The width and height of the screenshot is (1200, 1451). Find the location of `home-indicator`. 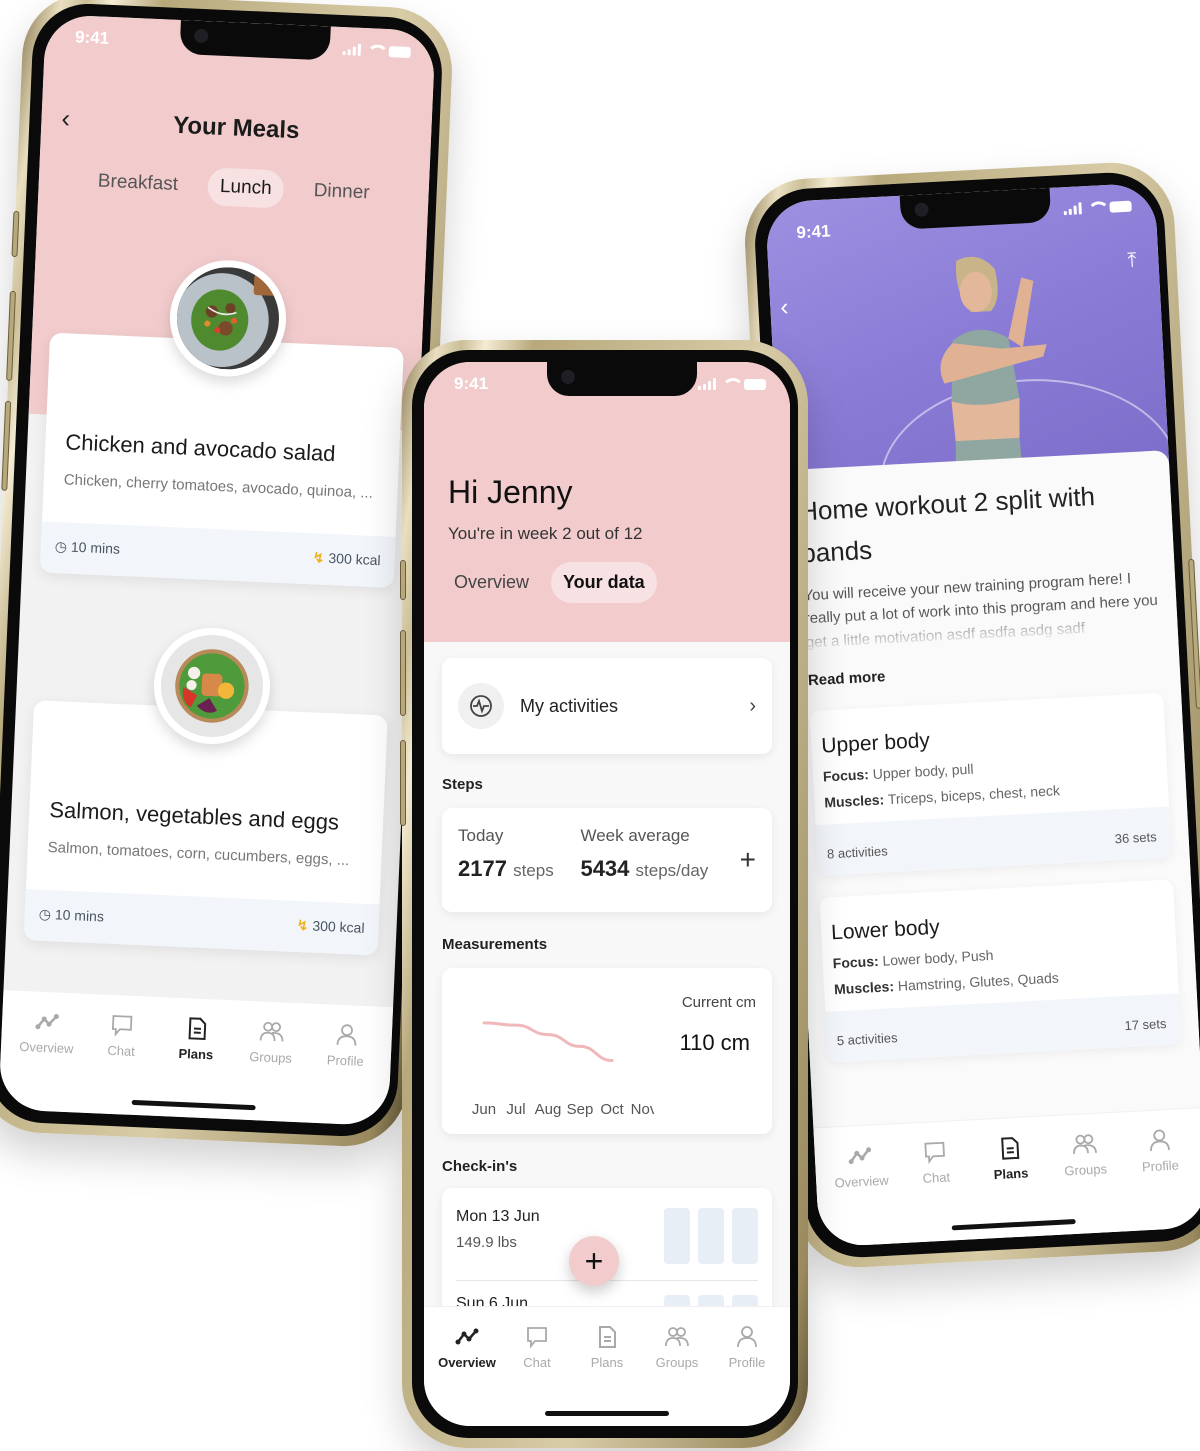

home-indicator is located at coordinates (607, 1413).